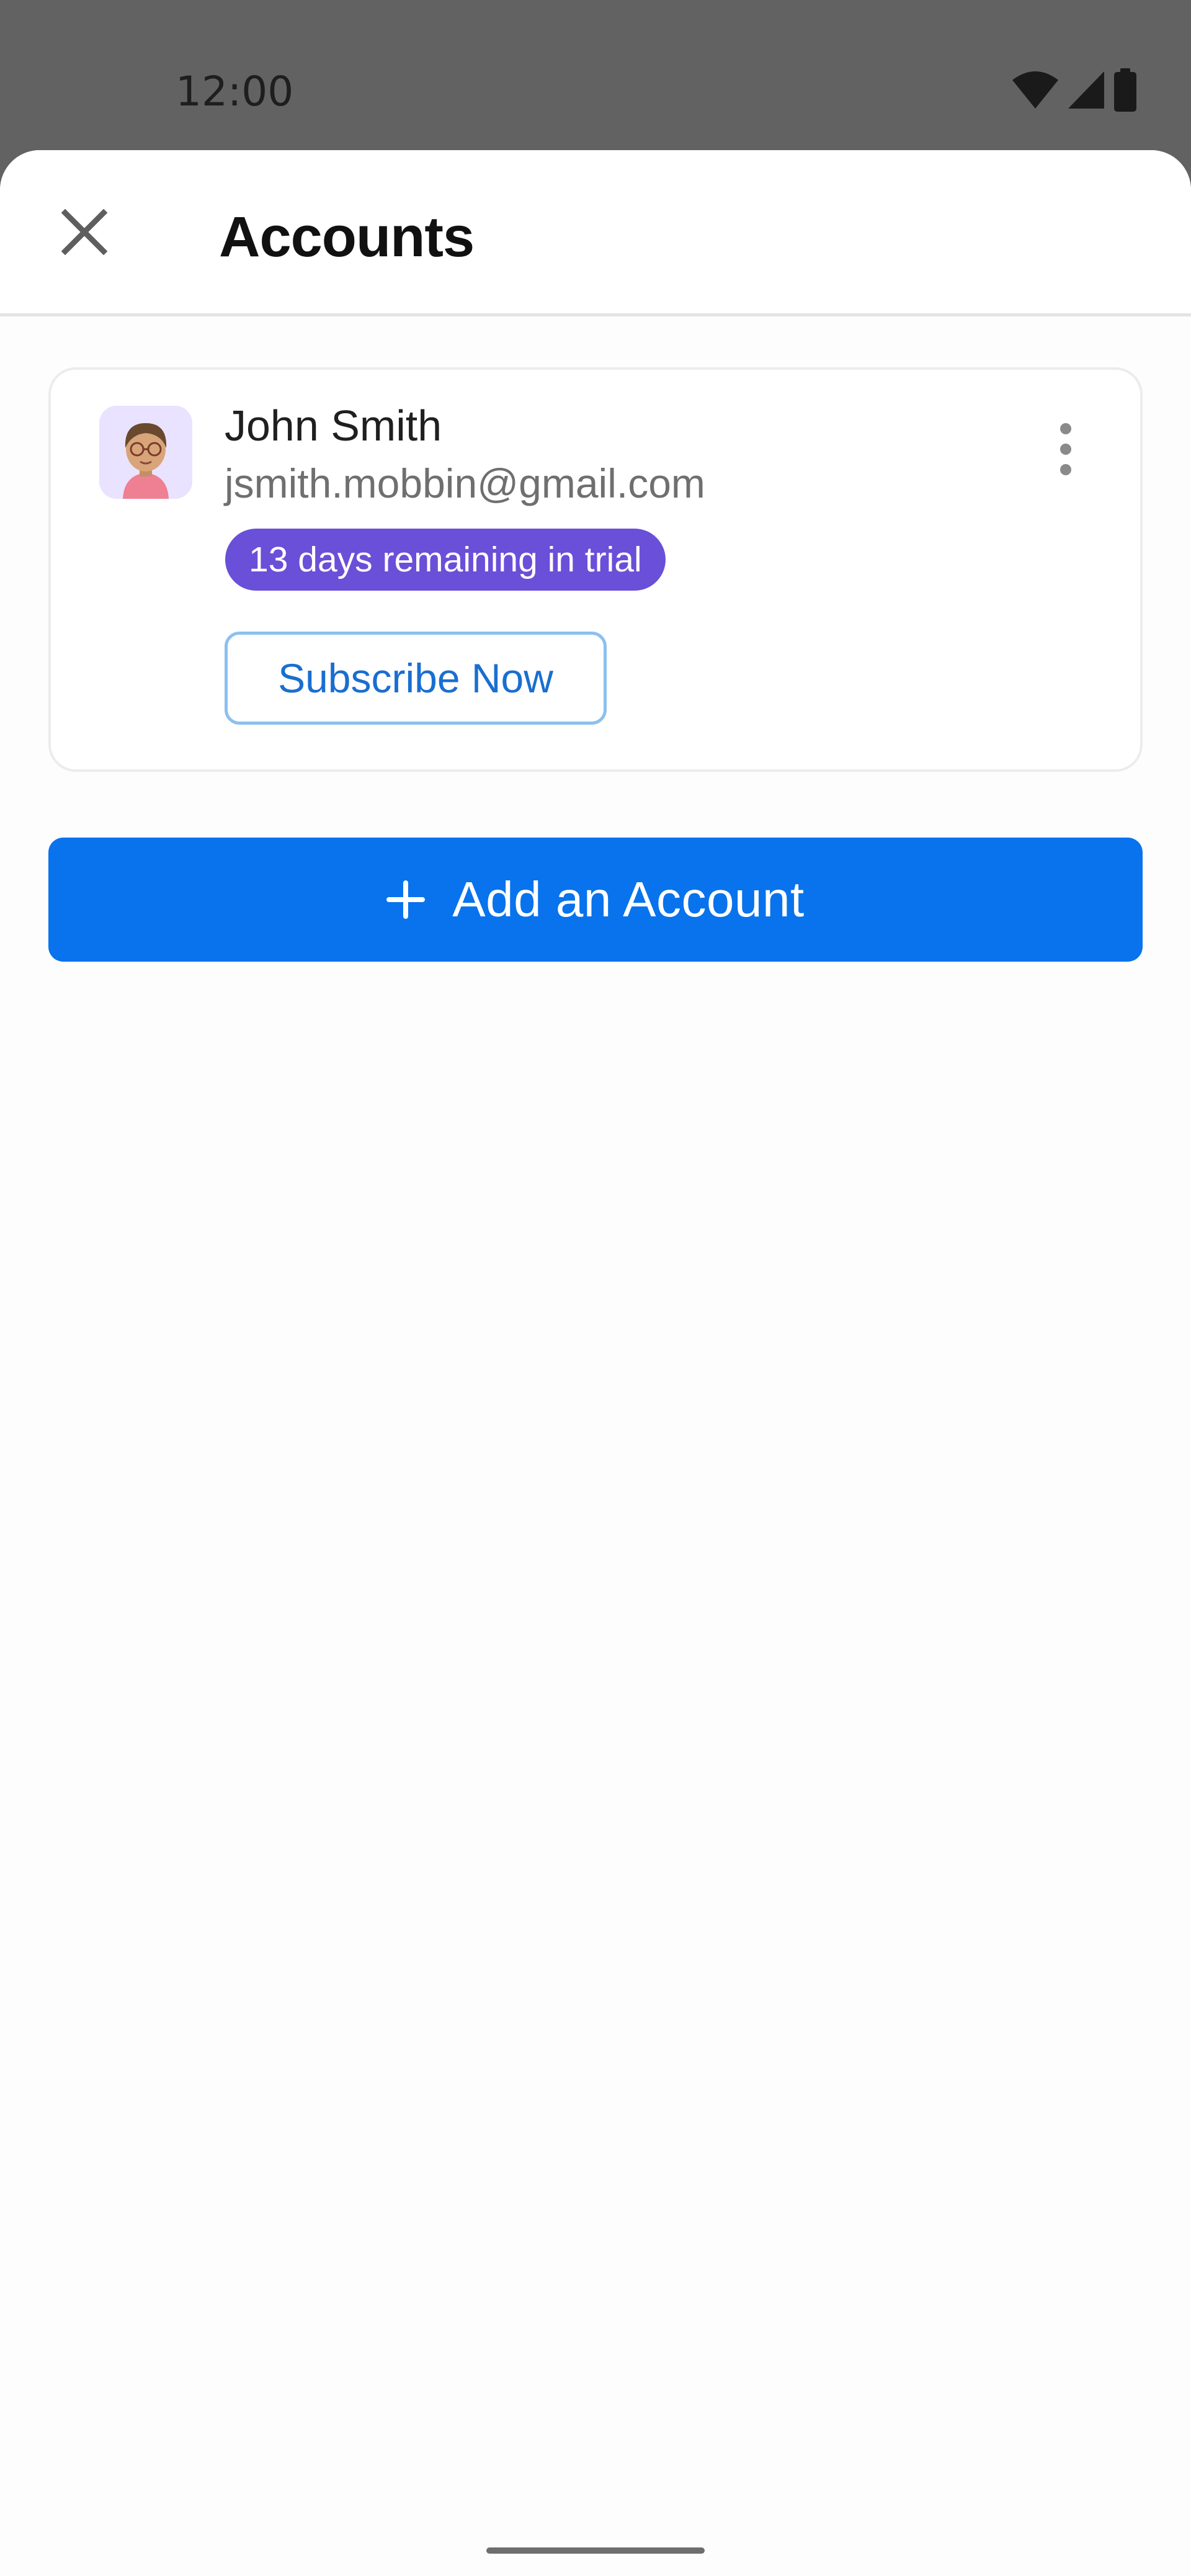 This screenshot has height=2576, width=1191. I want to click on trial-status-badge: 13 days remaining in trial, so click(445, 560).